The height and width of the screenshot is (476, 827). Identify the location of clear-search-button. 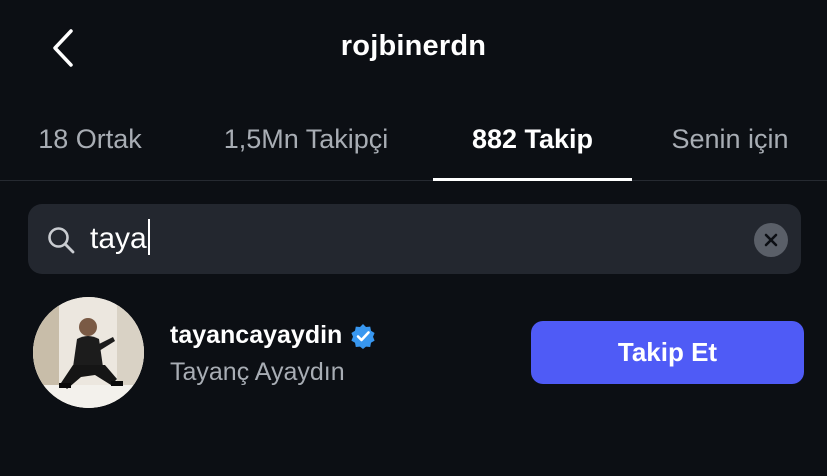
(771, 240).